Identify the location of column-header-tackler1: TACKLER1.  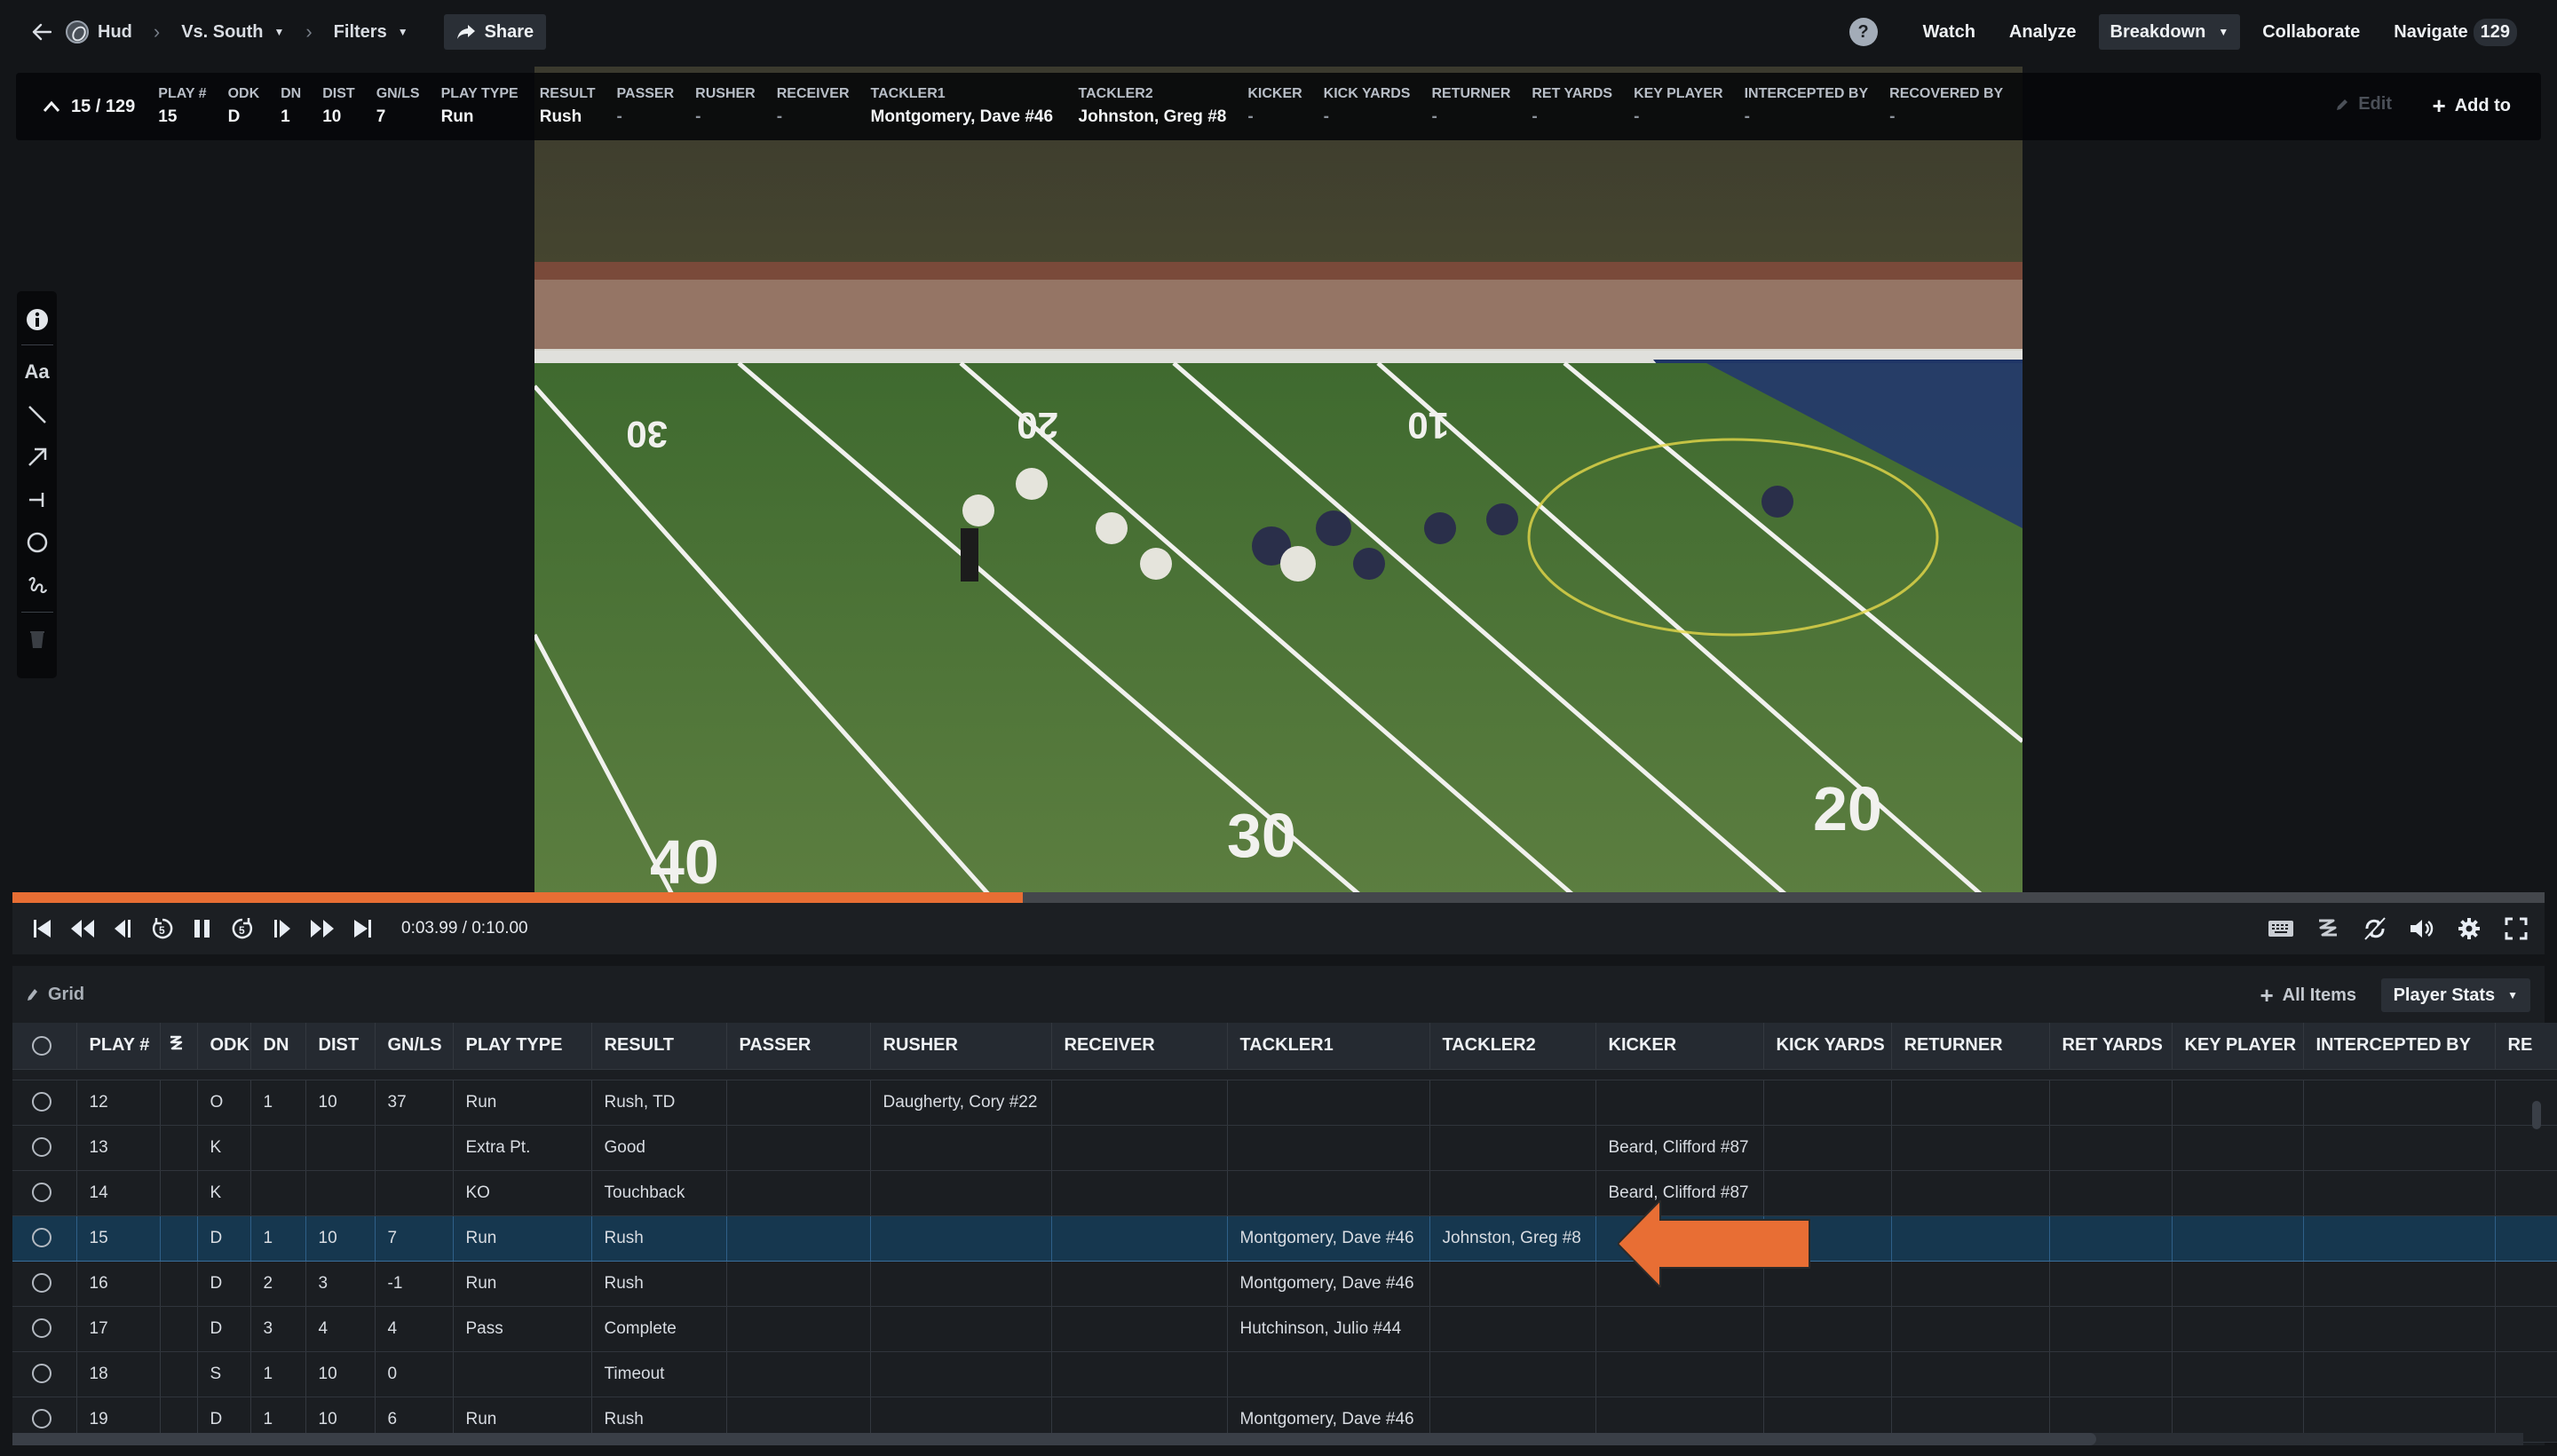
(1328, 1046).